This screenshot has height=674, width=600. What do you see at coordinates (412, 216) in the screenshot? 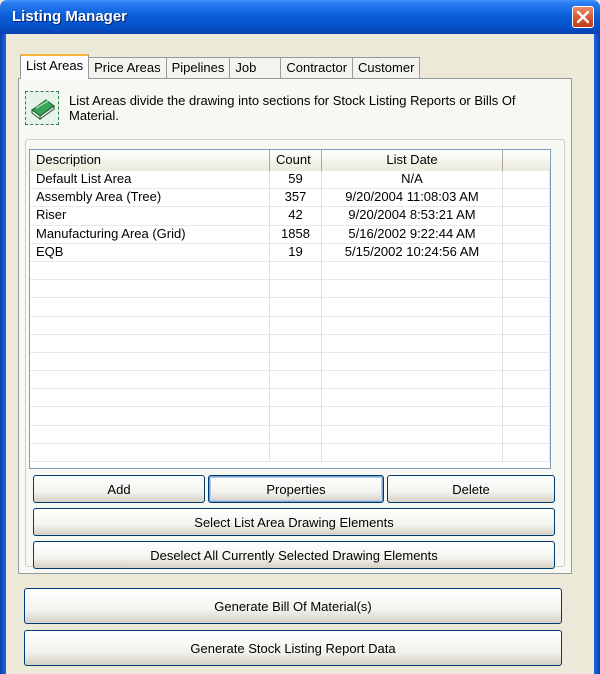
I see `cell-list-date: 9/20/2004 8:53:21 AM` at bounding box center [412, 216].